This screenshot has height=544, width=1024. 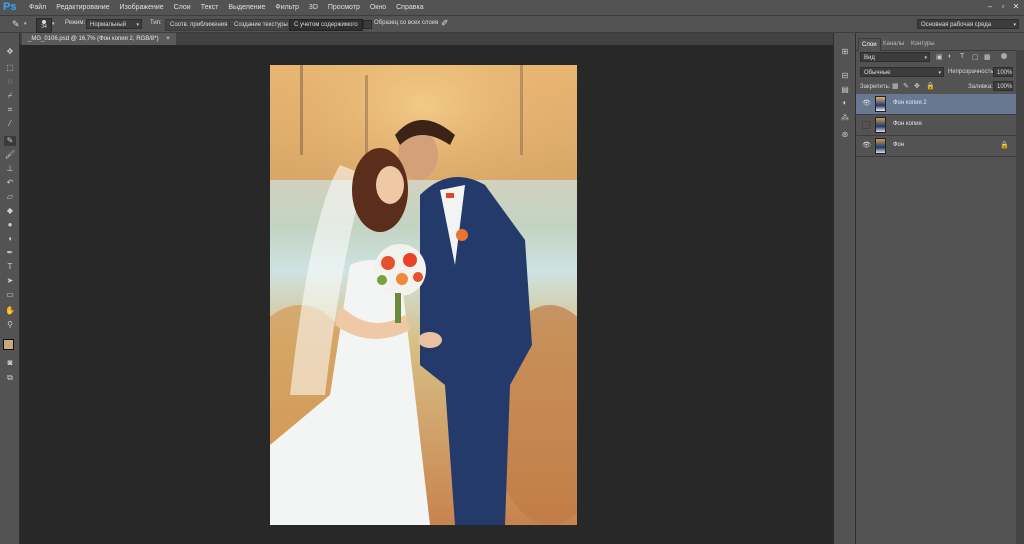 What do you see at coordinates (409, 7) in the screenshot?
I see `menu-help: Справка` at bounding box center [409, 7].